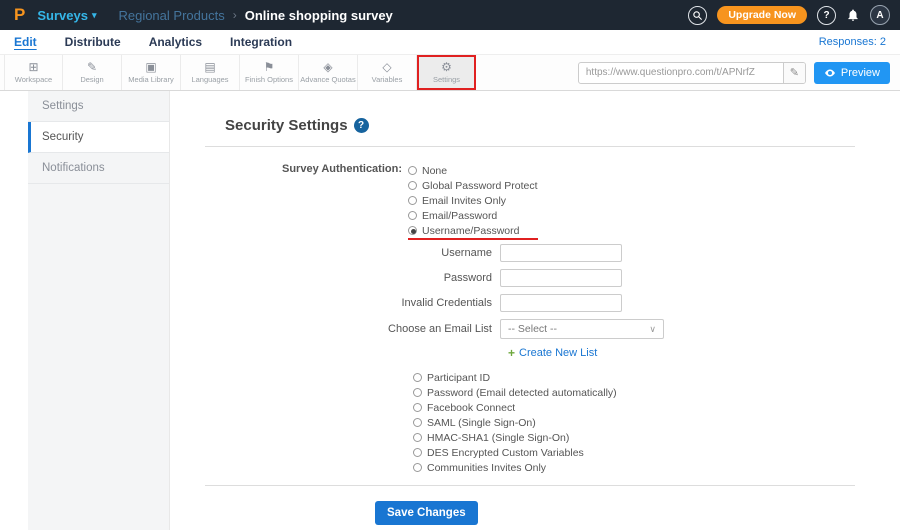 The image size is (900, 530). Describe the element at coordinates (151, 67) in the screenshot. I see `media-library-icon: ▣` at that location.